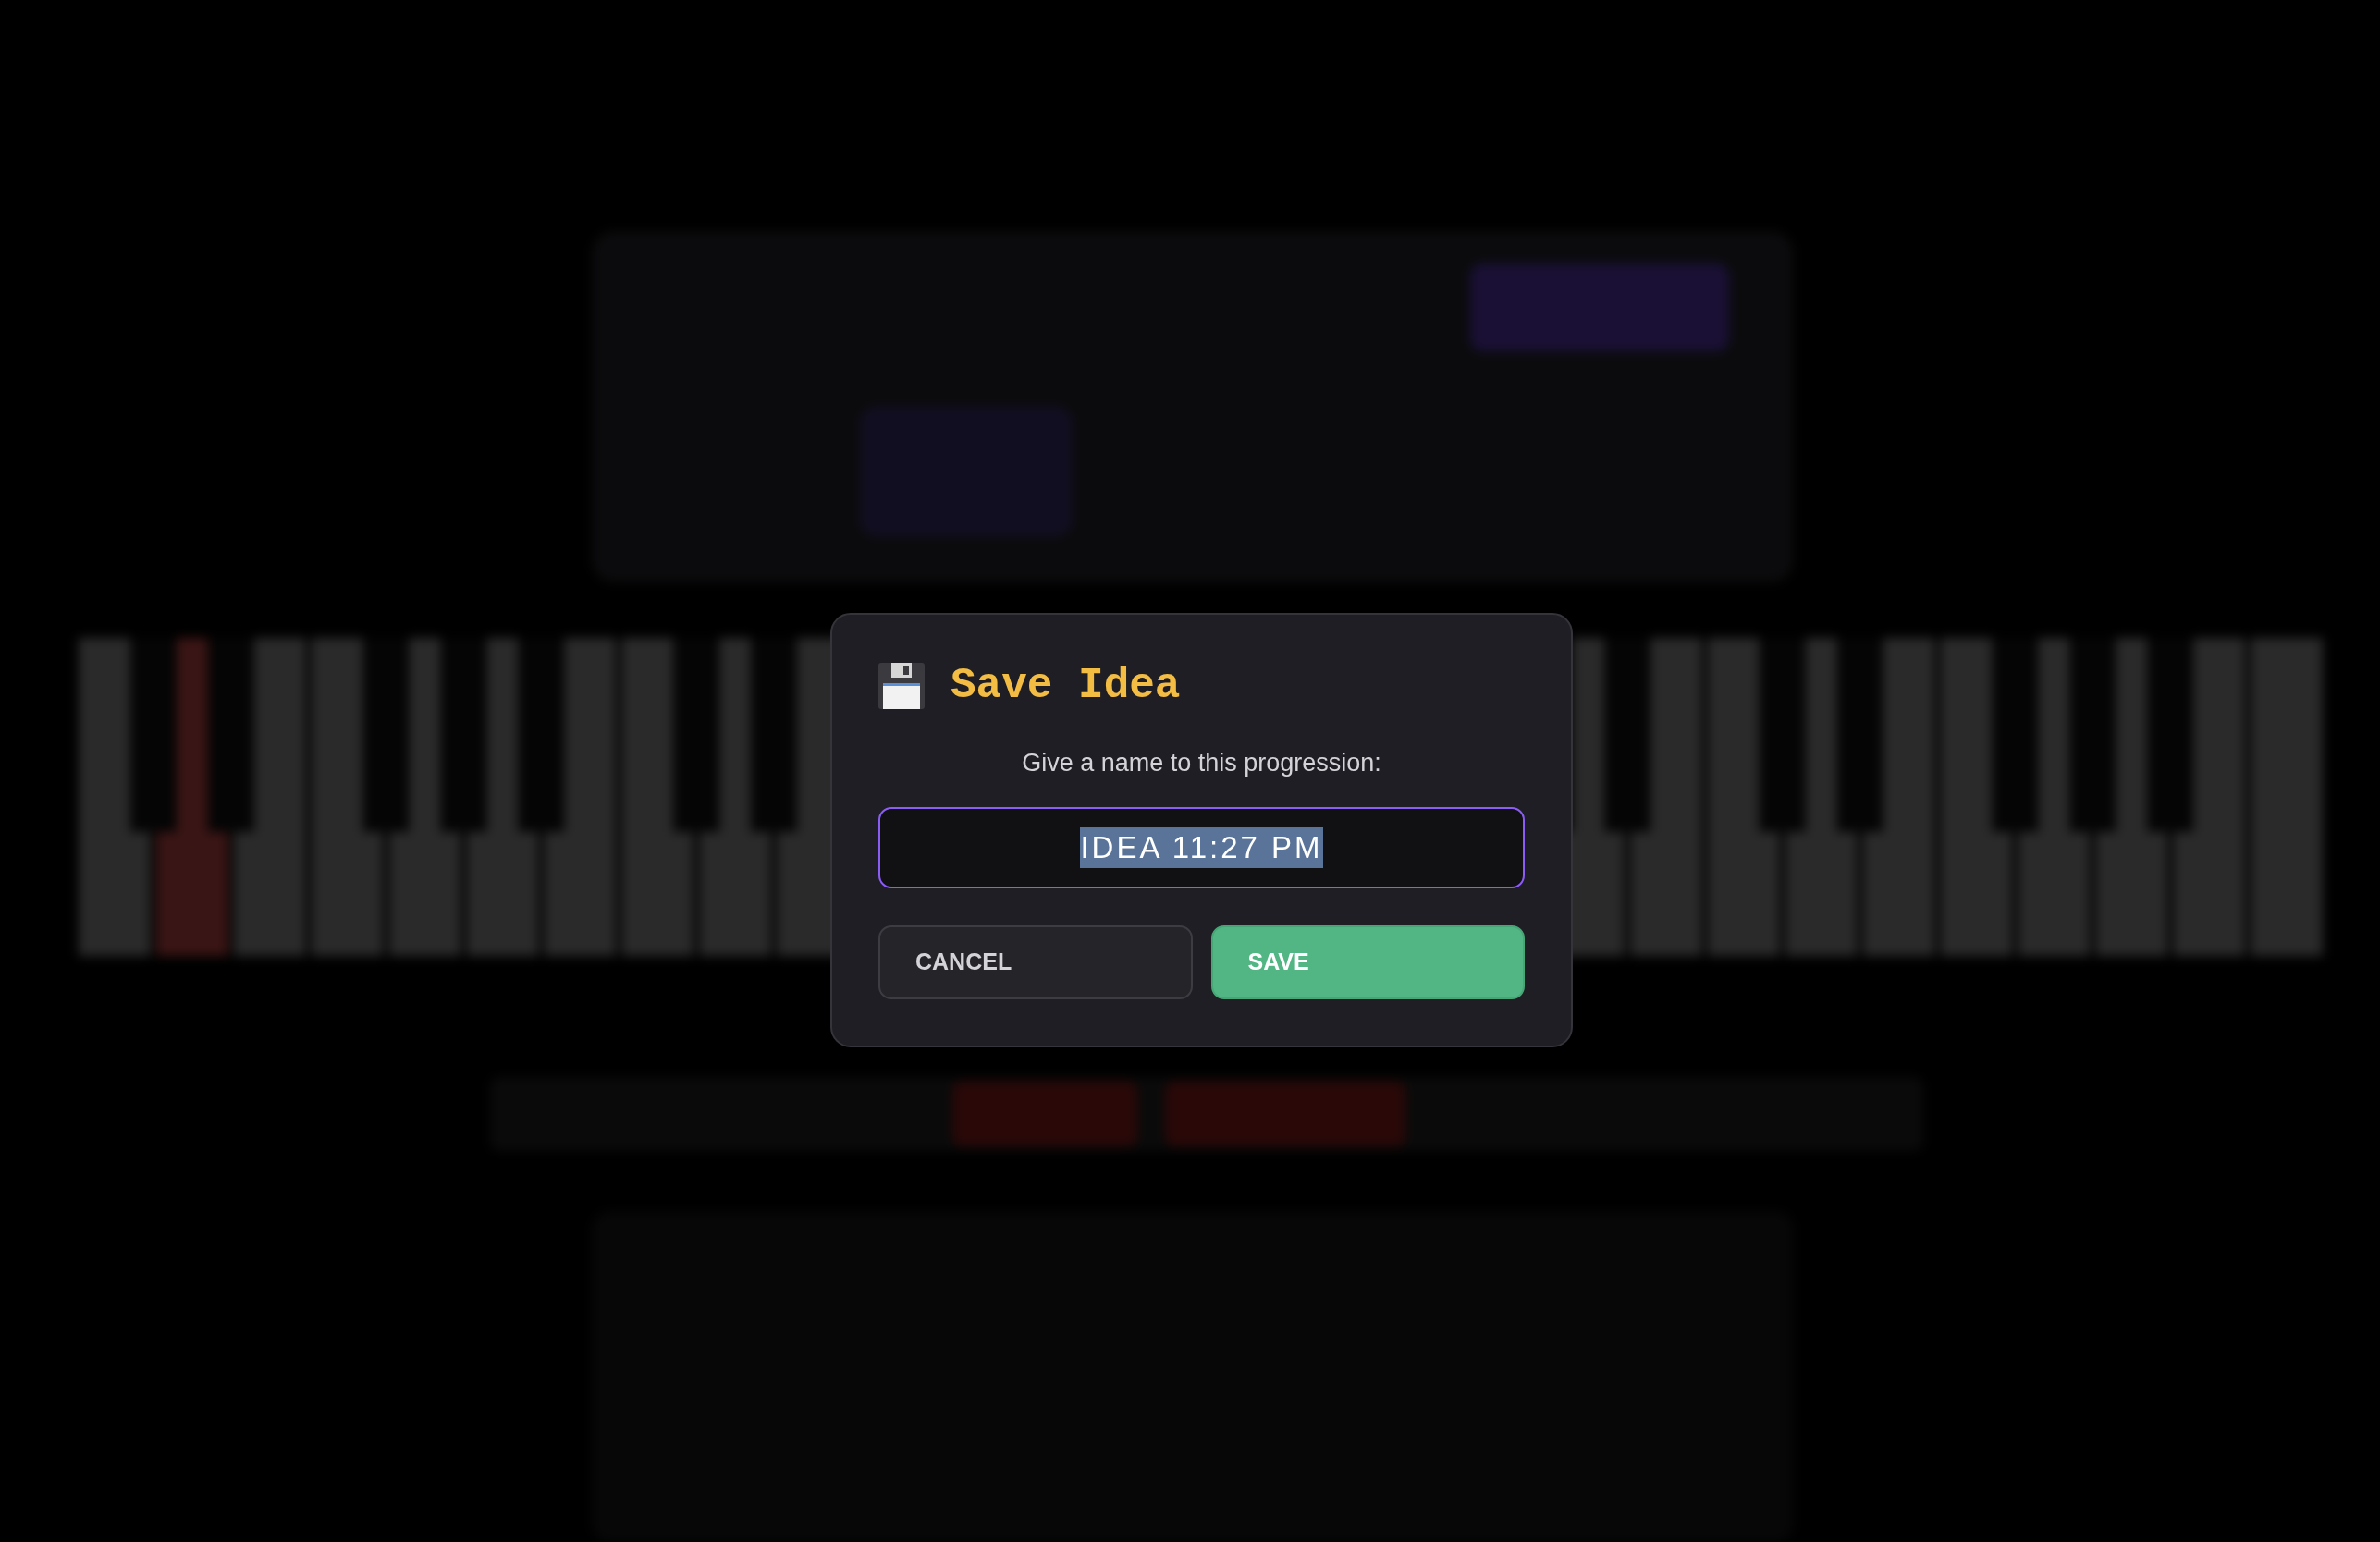  Describe the element at coordinates (1201, 847) in the screenshot. I see `name-input-field: IDEA 11:27 PM` at that location.